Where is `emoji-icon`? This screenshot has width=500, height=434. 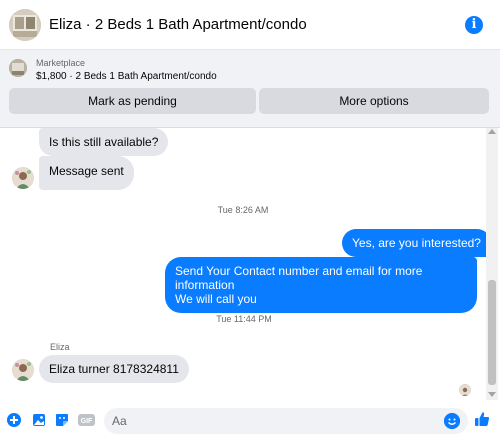
emoji-icon is located at coordinates (452, 421).